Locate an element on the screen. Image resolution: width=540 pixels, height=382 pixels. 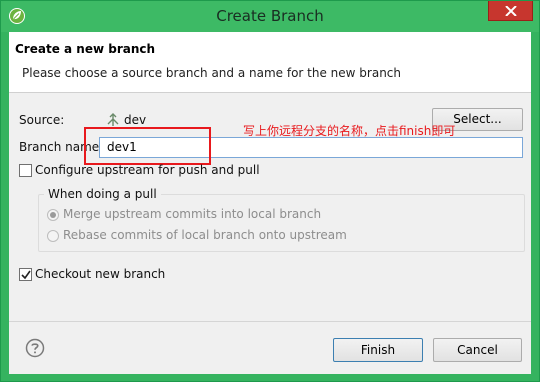
window-title: Create Branch is located at coordinates (270, 16).